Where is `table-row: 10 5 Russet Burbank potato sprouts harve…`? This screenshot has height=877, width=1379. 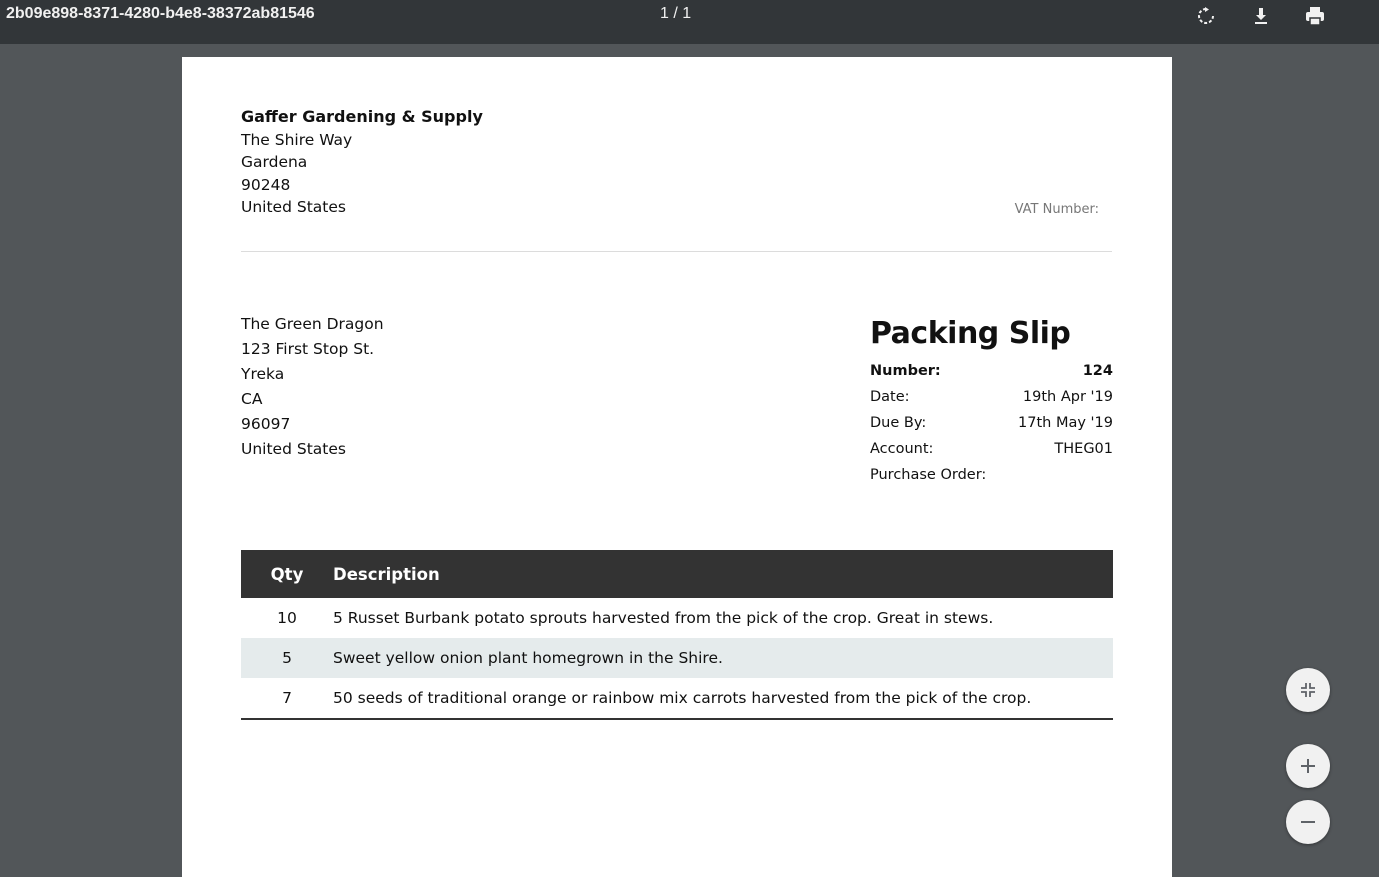
table-row: 10 5 Russet Burbank potato sprouts harve… is located at coordinates (677, 618).